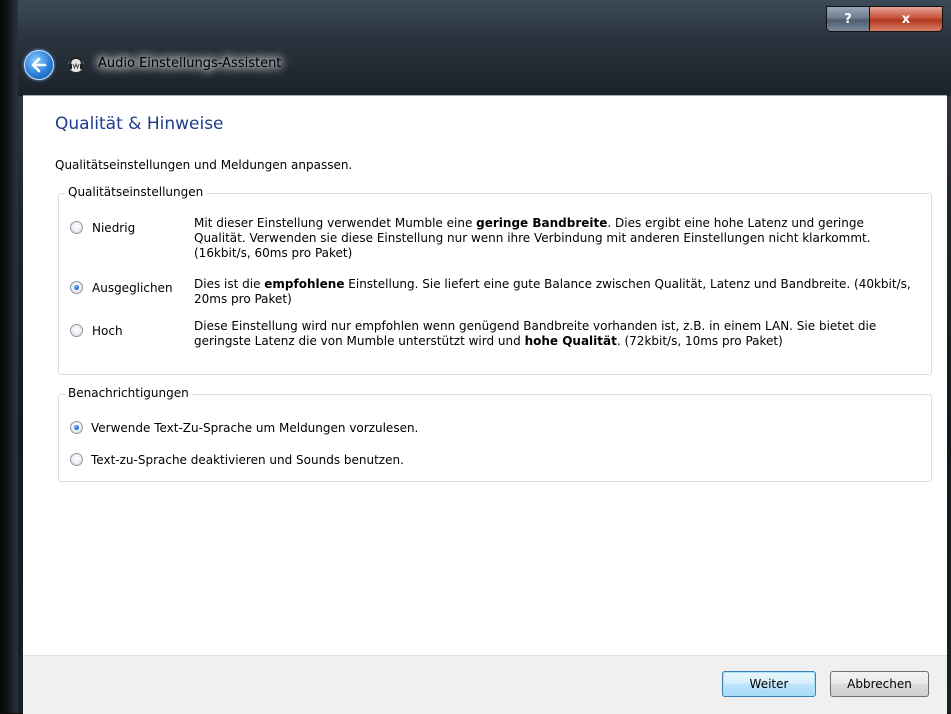 The width and height of the screenshot is (951, 714). Describe the element at coordinates (107, 331) in the screenshot. I see `quality-high-label: Hoch` at that location.